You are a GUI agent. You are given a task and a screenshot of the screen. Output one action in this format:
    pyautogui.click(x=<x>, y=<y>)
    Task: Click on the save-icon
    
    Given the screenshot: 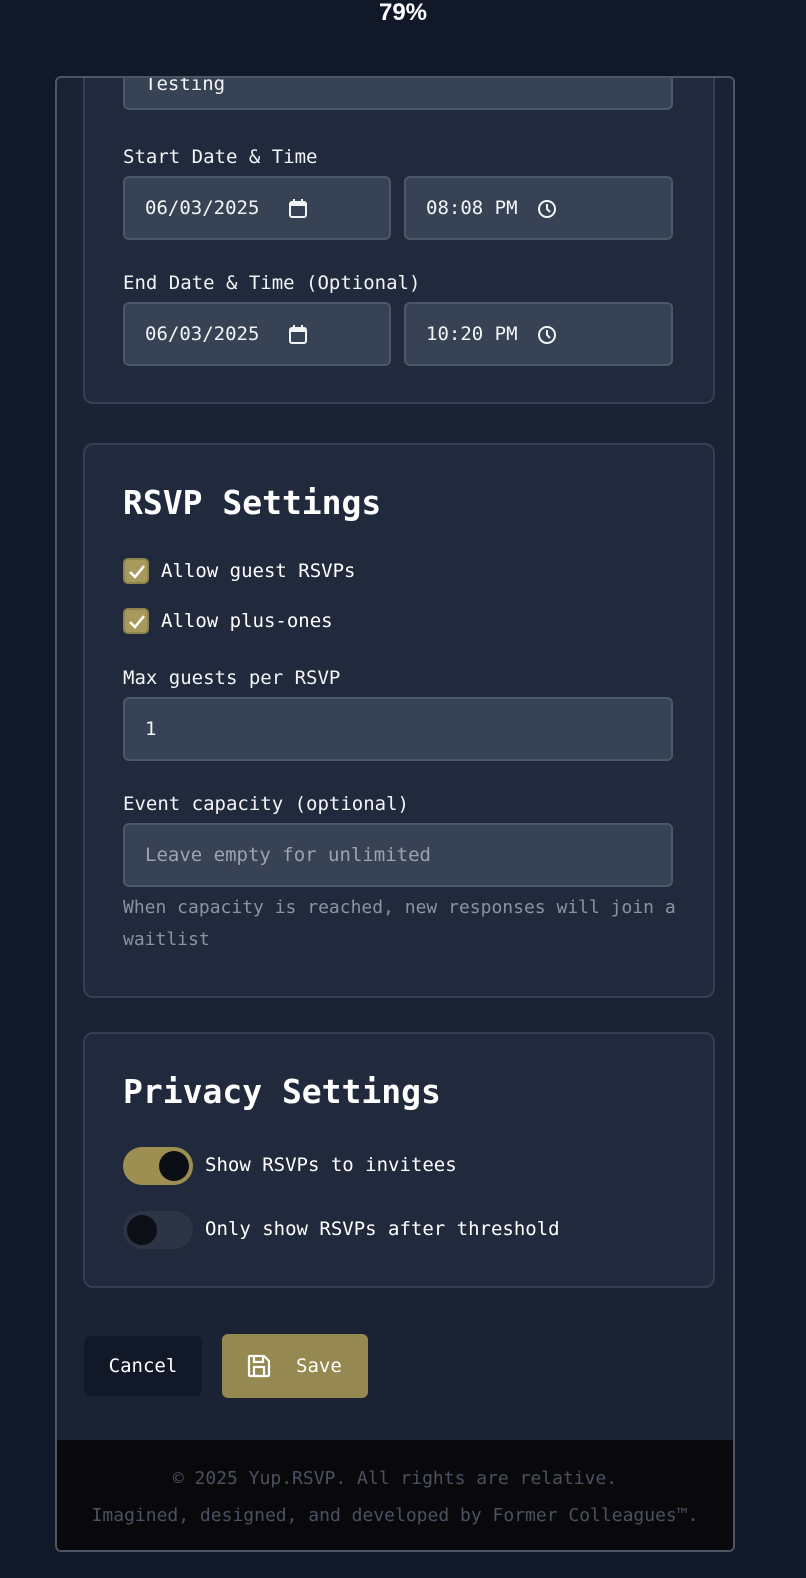 What is the action you would take?
    pyautogui.click(x=259, y=1366)
    